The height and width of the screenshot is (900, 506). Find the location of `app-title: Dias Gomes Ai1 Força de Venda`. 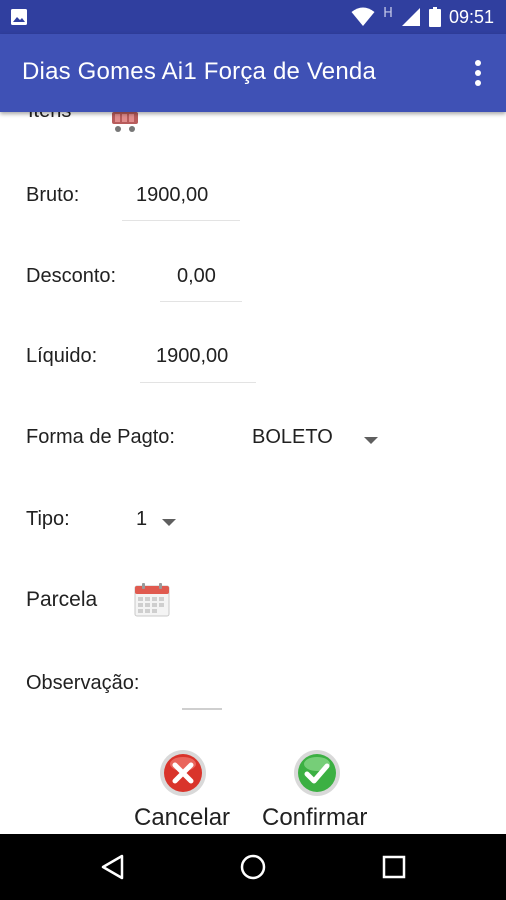

app-title: Dias Gomes Ai1 Força de Venda is located at coordinates (199, 71).